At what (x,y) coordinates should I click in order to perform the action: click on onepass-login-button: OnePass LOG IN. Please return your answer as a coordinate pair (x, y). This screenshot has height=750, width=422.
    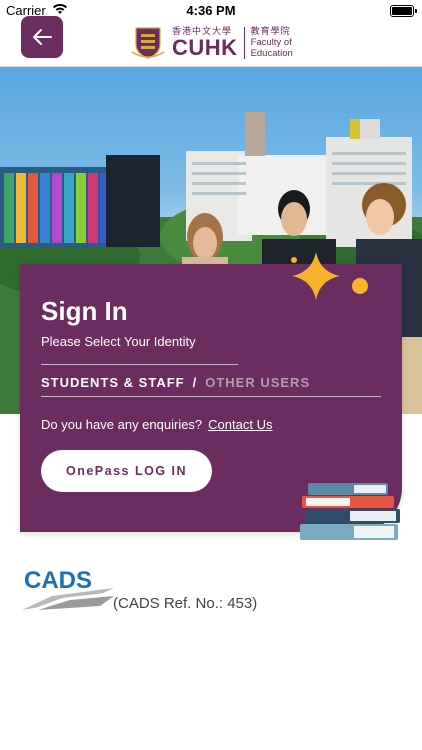
    Looking at the image, I should click on (126, 471).